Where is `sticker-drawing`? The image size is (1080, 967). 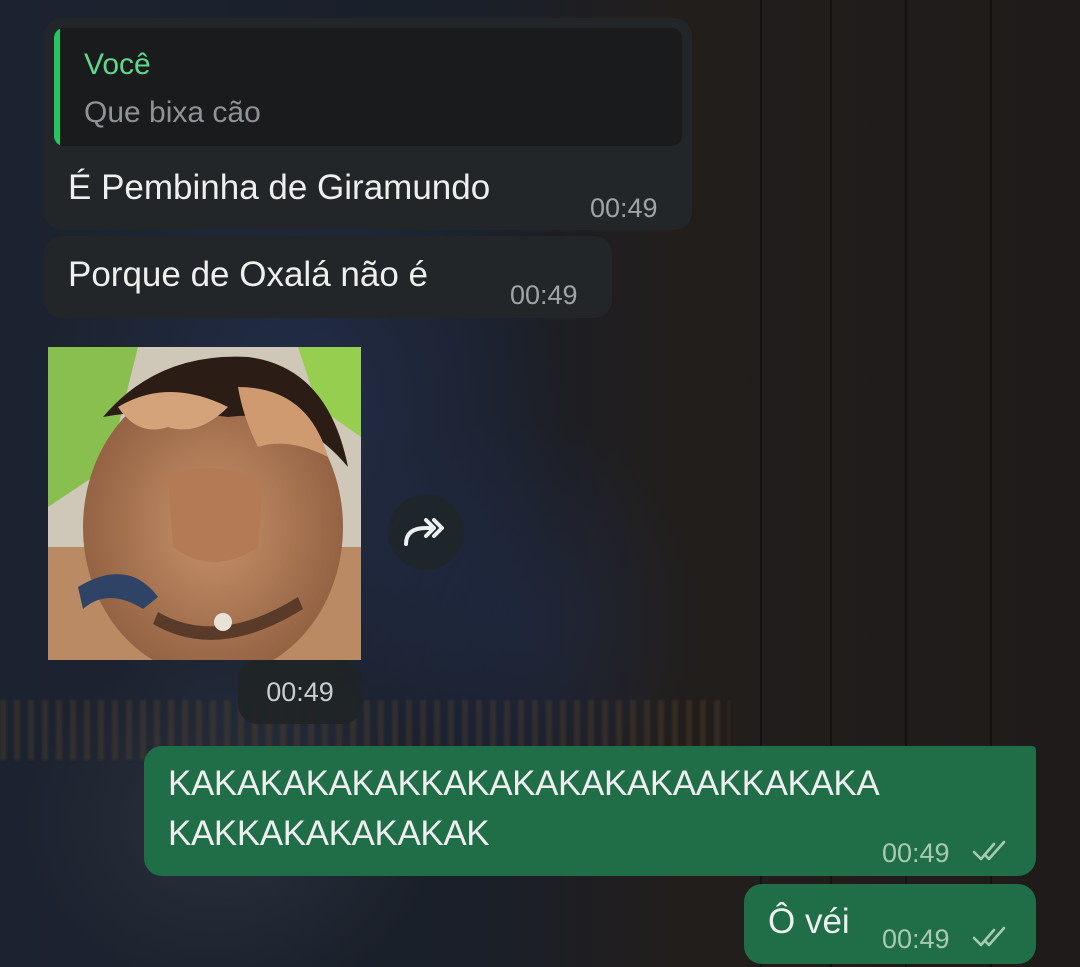
sticker-drawing is located at coordinates (204, 503).